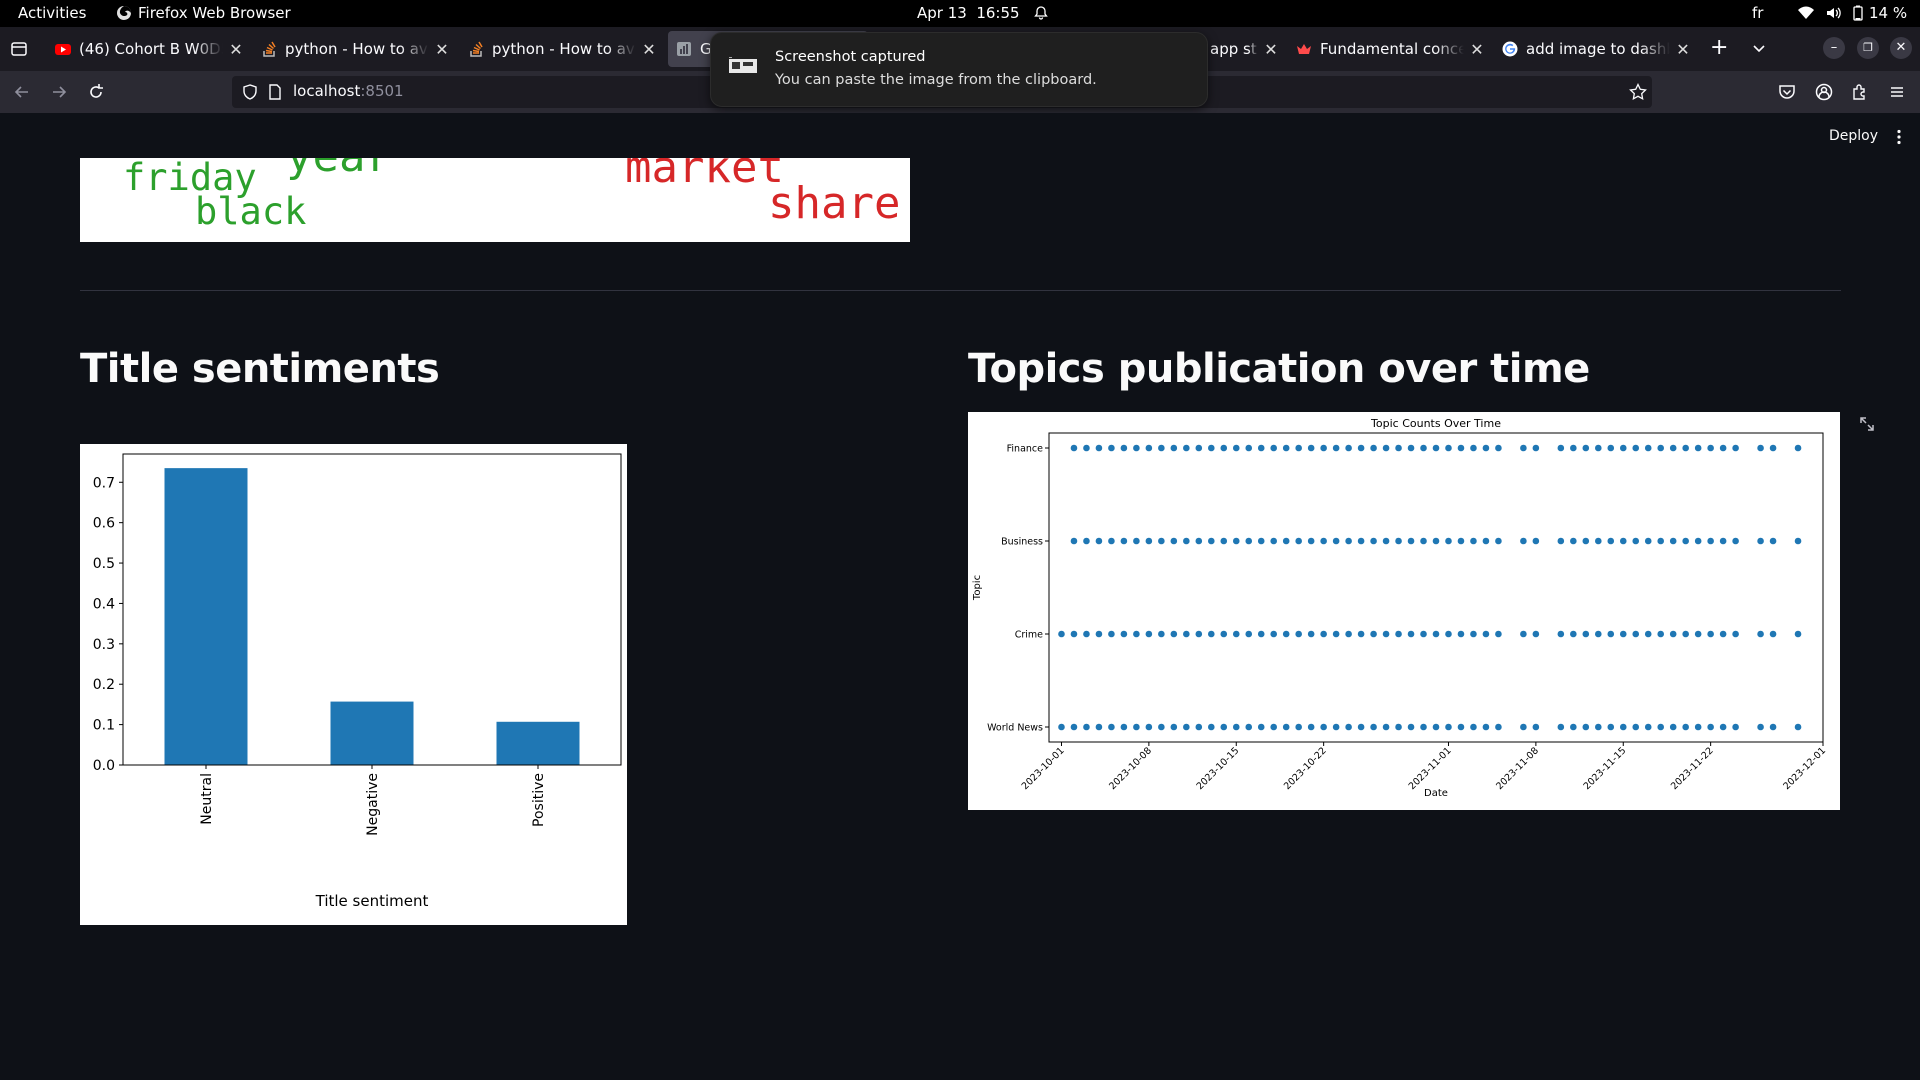 This screenshot has width=1920, height=1080. What do you see at coordinates (203, 13) in the screenshot?
I see `app-menu: Firefox Web Browser` at bounding box center [203, 13].